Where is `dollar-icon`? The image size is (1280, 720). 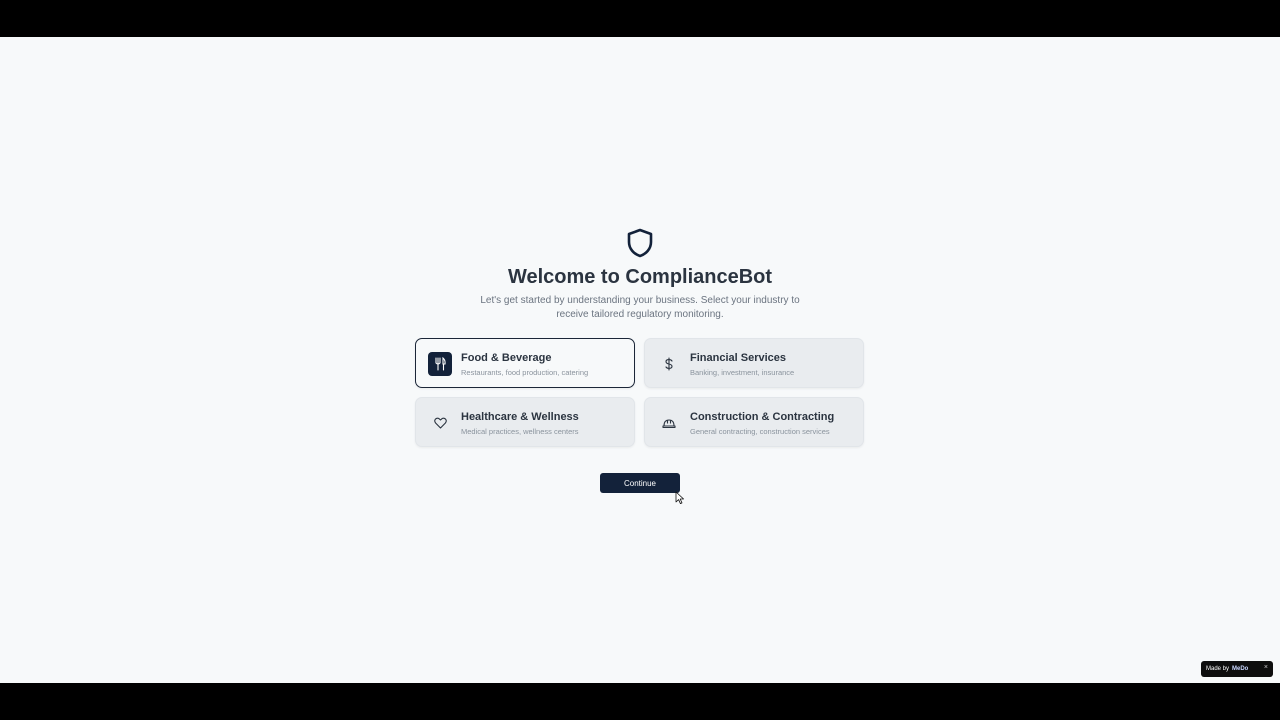 dollar-icon is located at coordinates (669, 364).